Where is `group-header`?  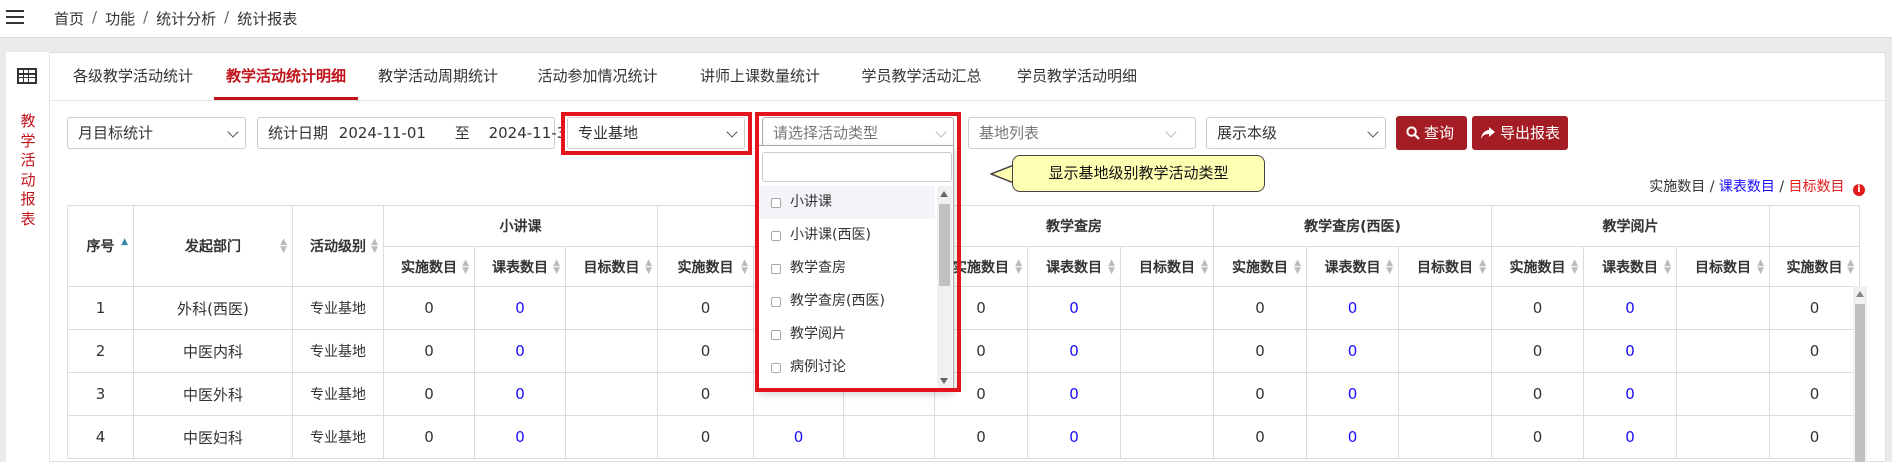 group-header is located at coordinates (1814, 226).